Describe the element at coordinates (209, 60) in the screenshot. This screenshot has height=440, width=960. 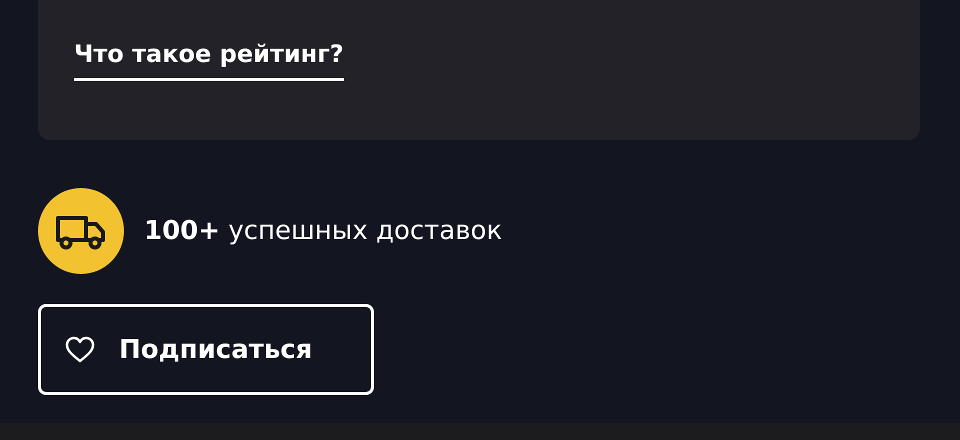
I see `rating-link: Что такое рейтинг?` at that location.